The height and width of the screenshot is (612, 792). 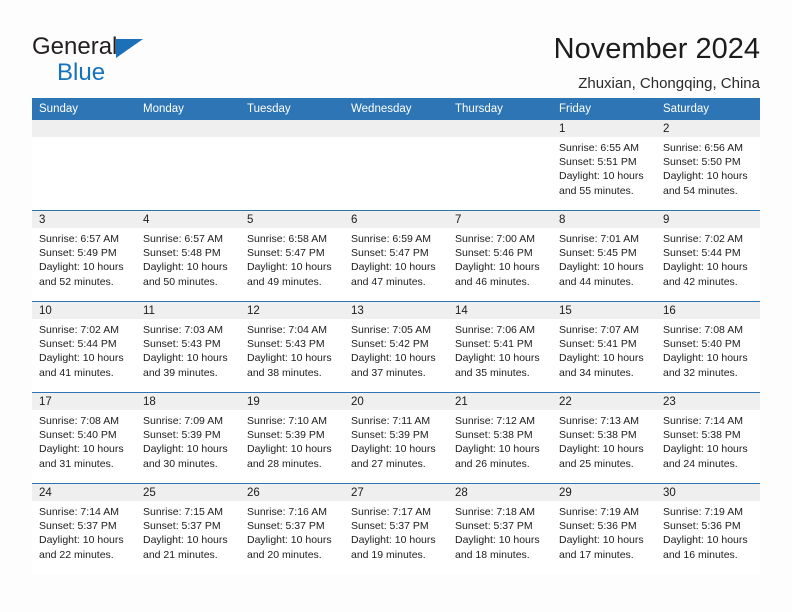 What do you see at coordinates (78, 526) in the screenshot?
I see `sunset-text: Sunset: 5:37 PM` at bounding box center [78, 526].